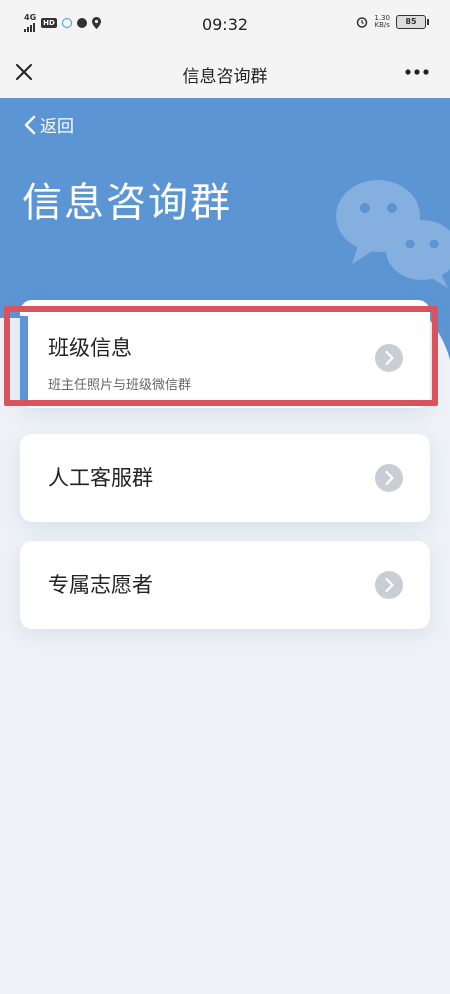 Image resolution: width=450 pixels, height=994 pixels. I want to click on status-bar: 4G HD 09:32 1.30 KB/s 85, so click(225, 25).